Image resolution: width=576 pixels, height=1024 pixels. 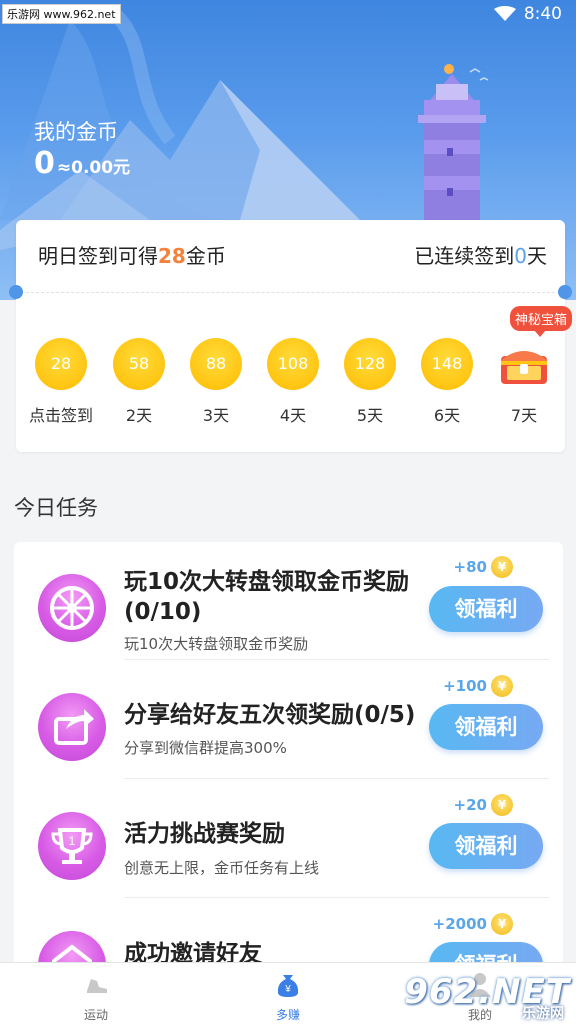 I want to click on signin-summary: 明日签到可得28金币 已连续签到0天, so click(x=290, y=256).